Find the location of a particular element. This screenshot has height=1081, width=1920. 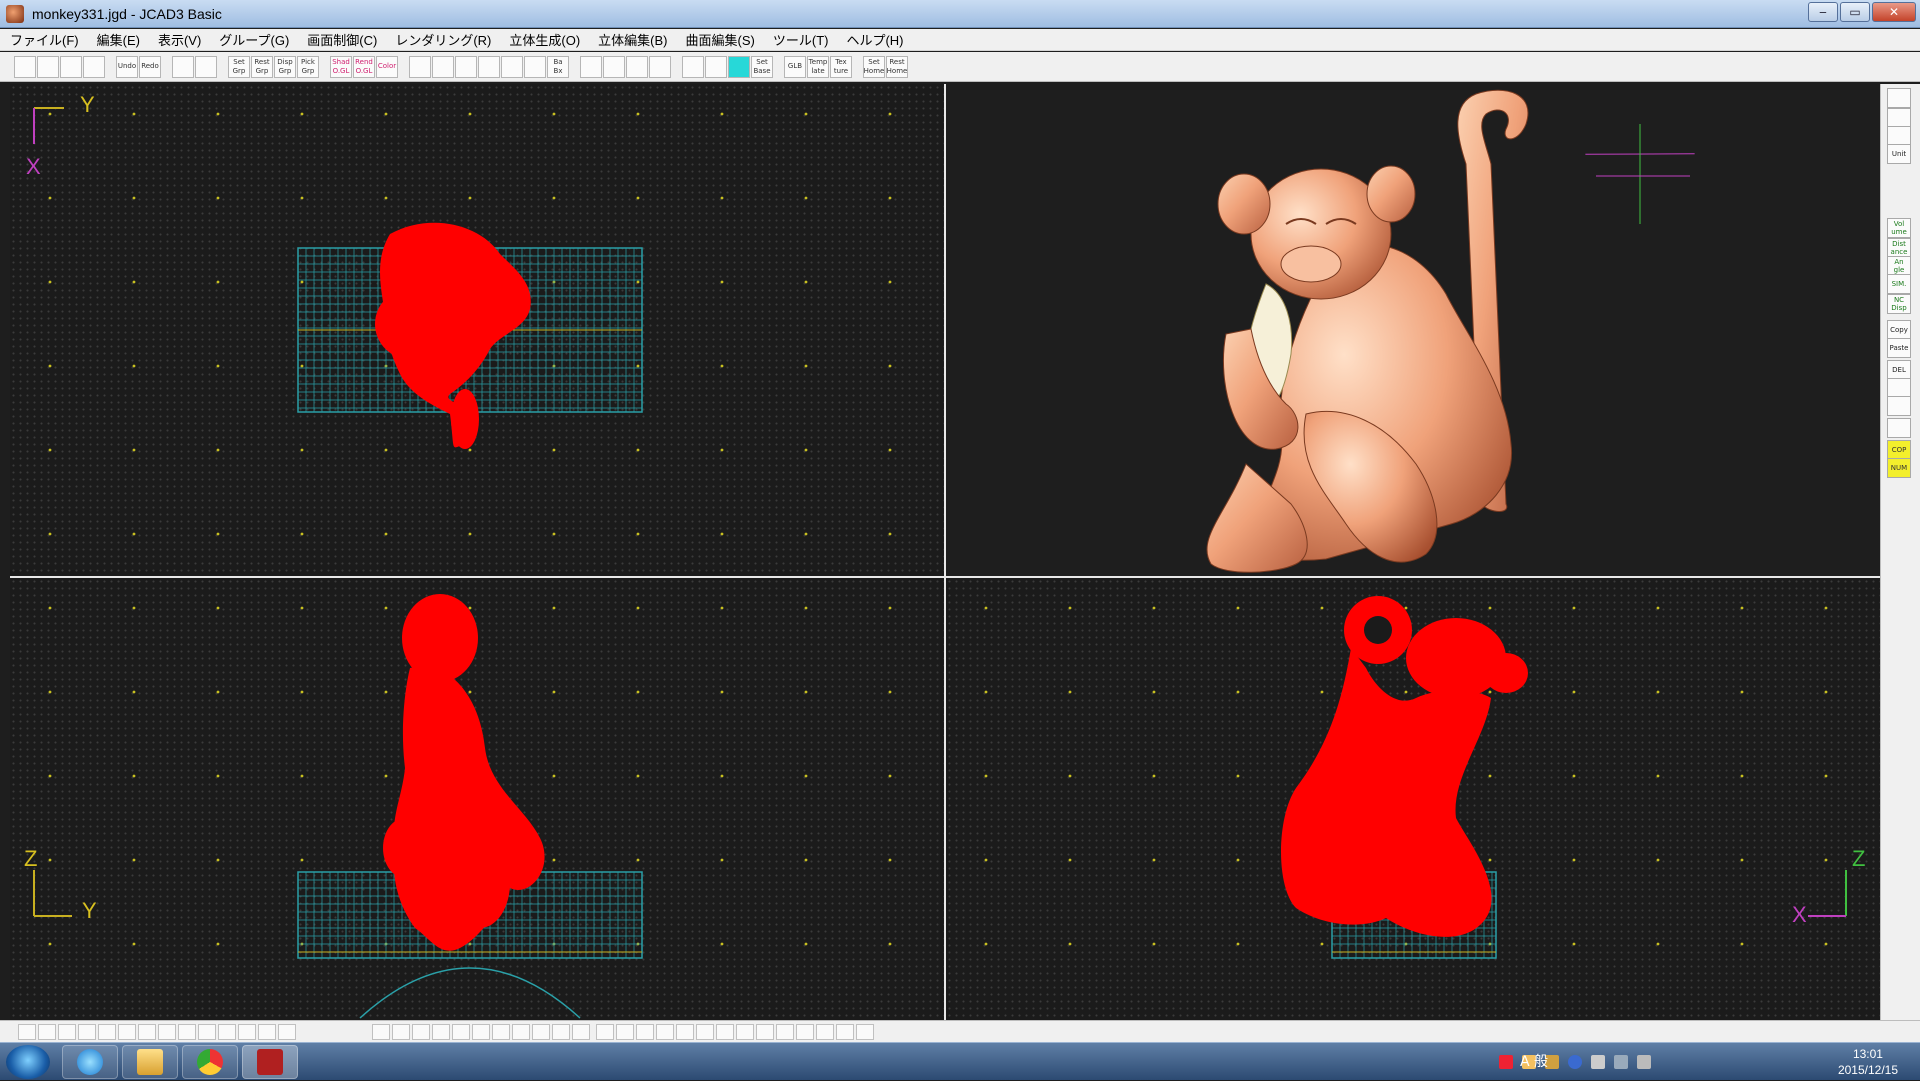

title-bar: monkey331.jgd - JCAD3 Basic ‒ ▭ ✕ is located at coordinates (960, 14).